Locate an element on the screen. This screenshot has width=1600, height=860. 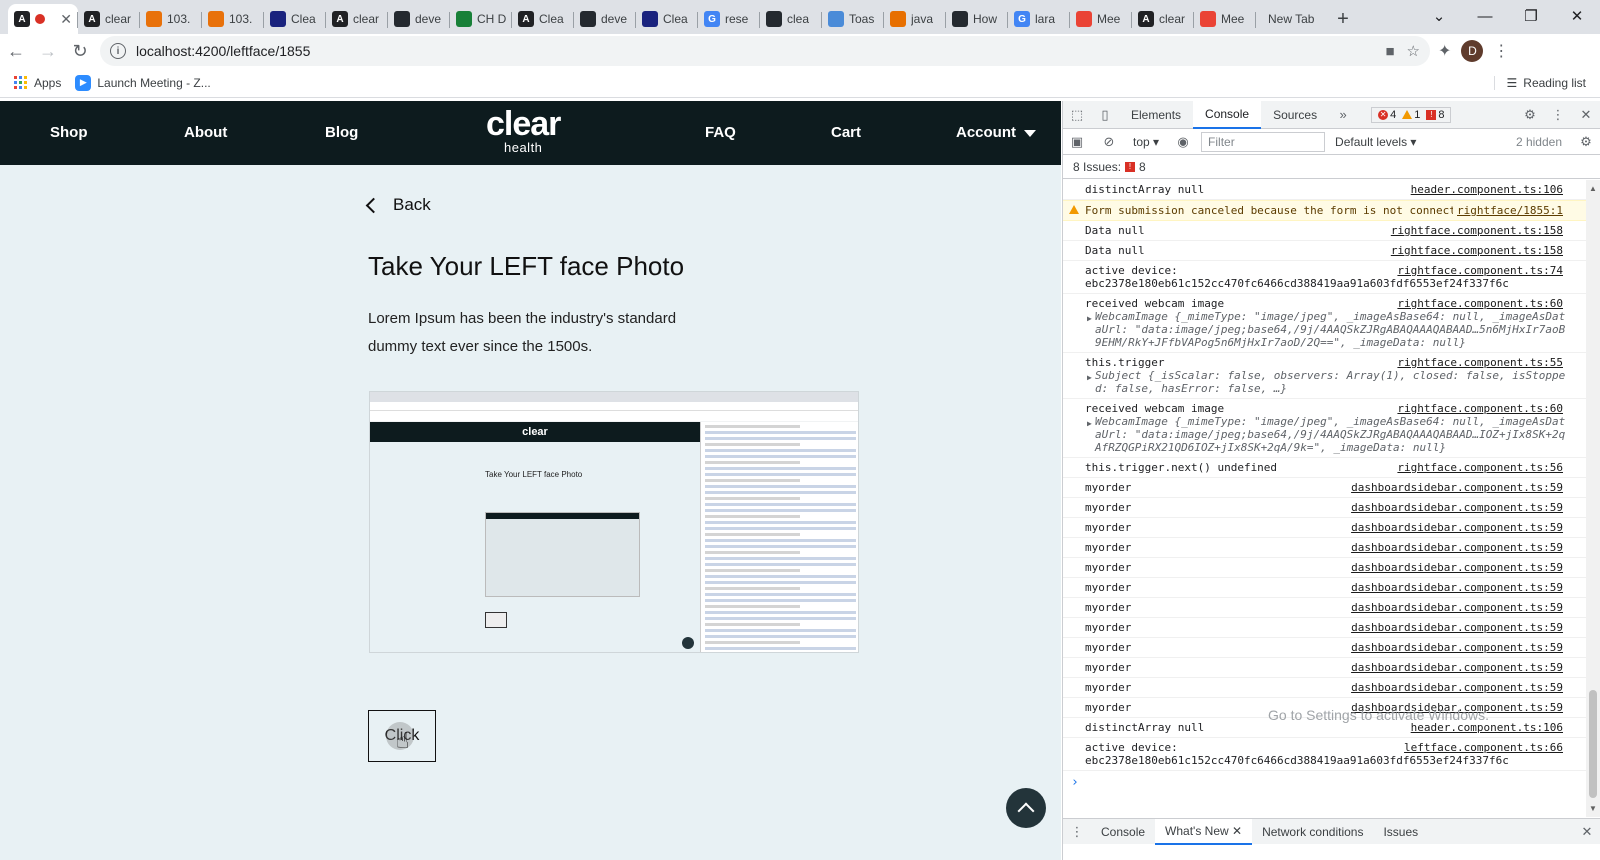
nav-blog: Blog is located at coordinates (341, 132).